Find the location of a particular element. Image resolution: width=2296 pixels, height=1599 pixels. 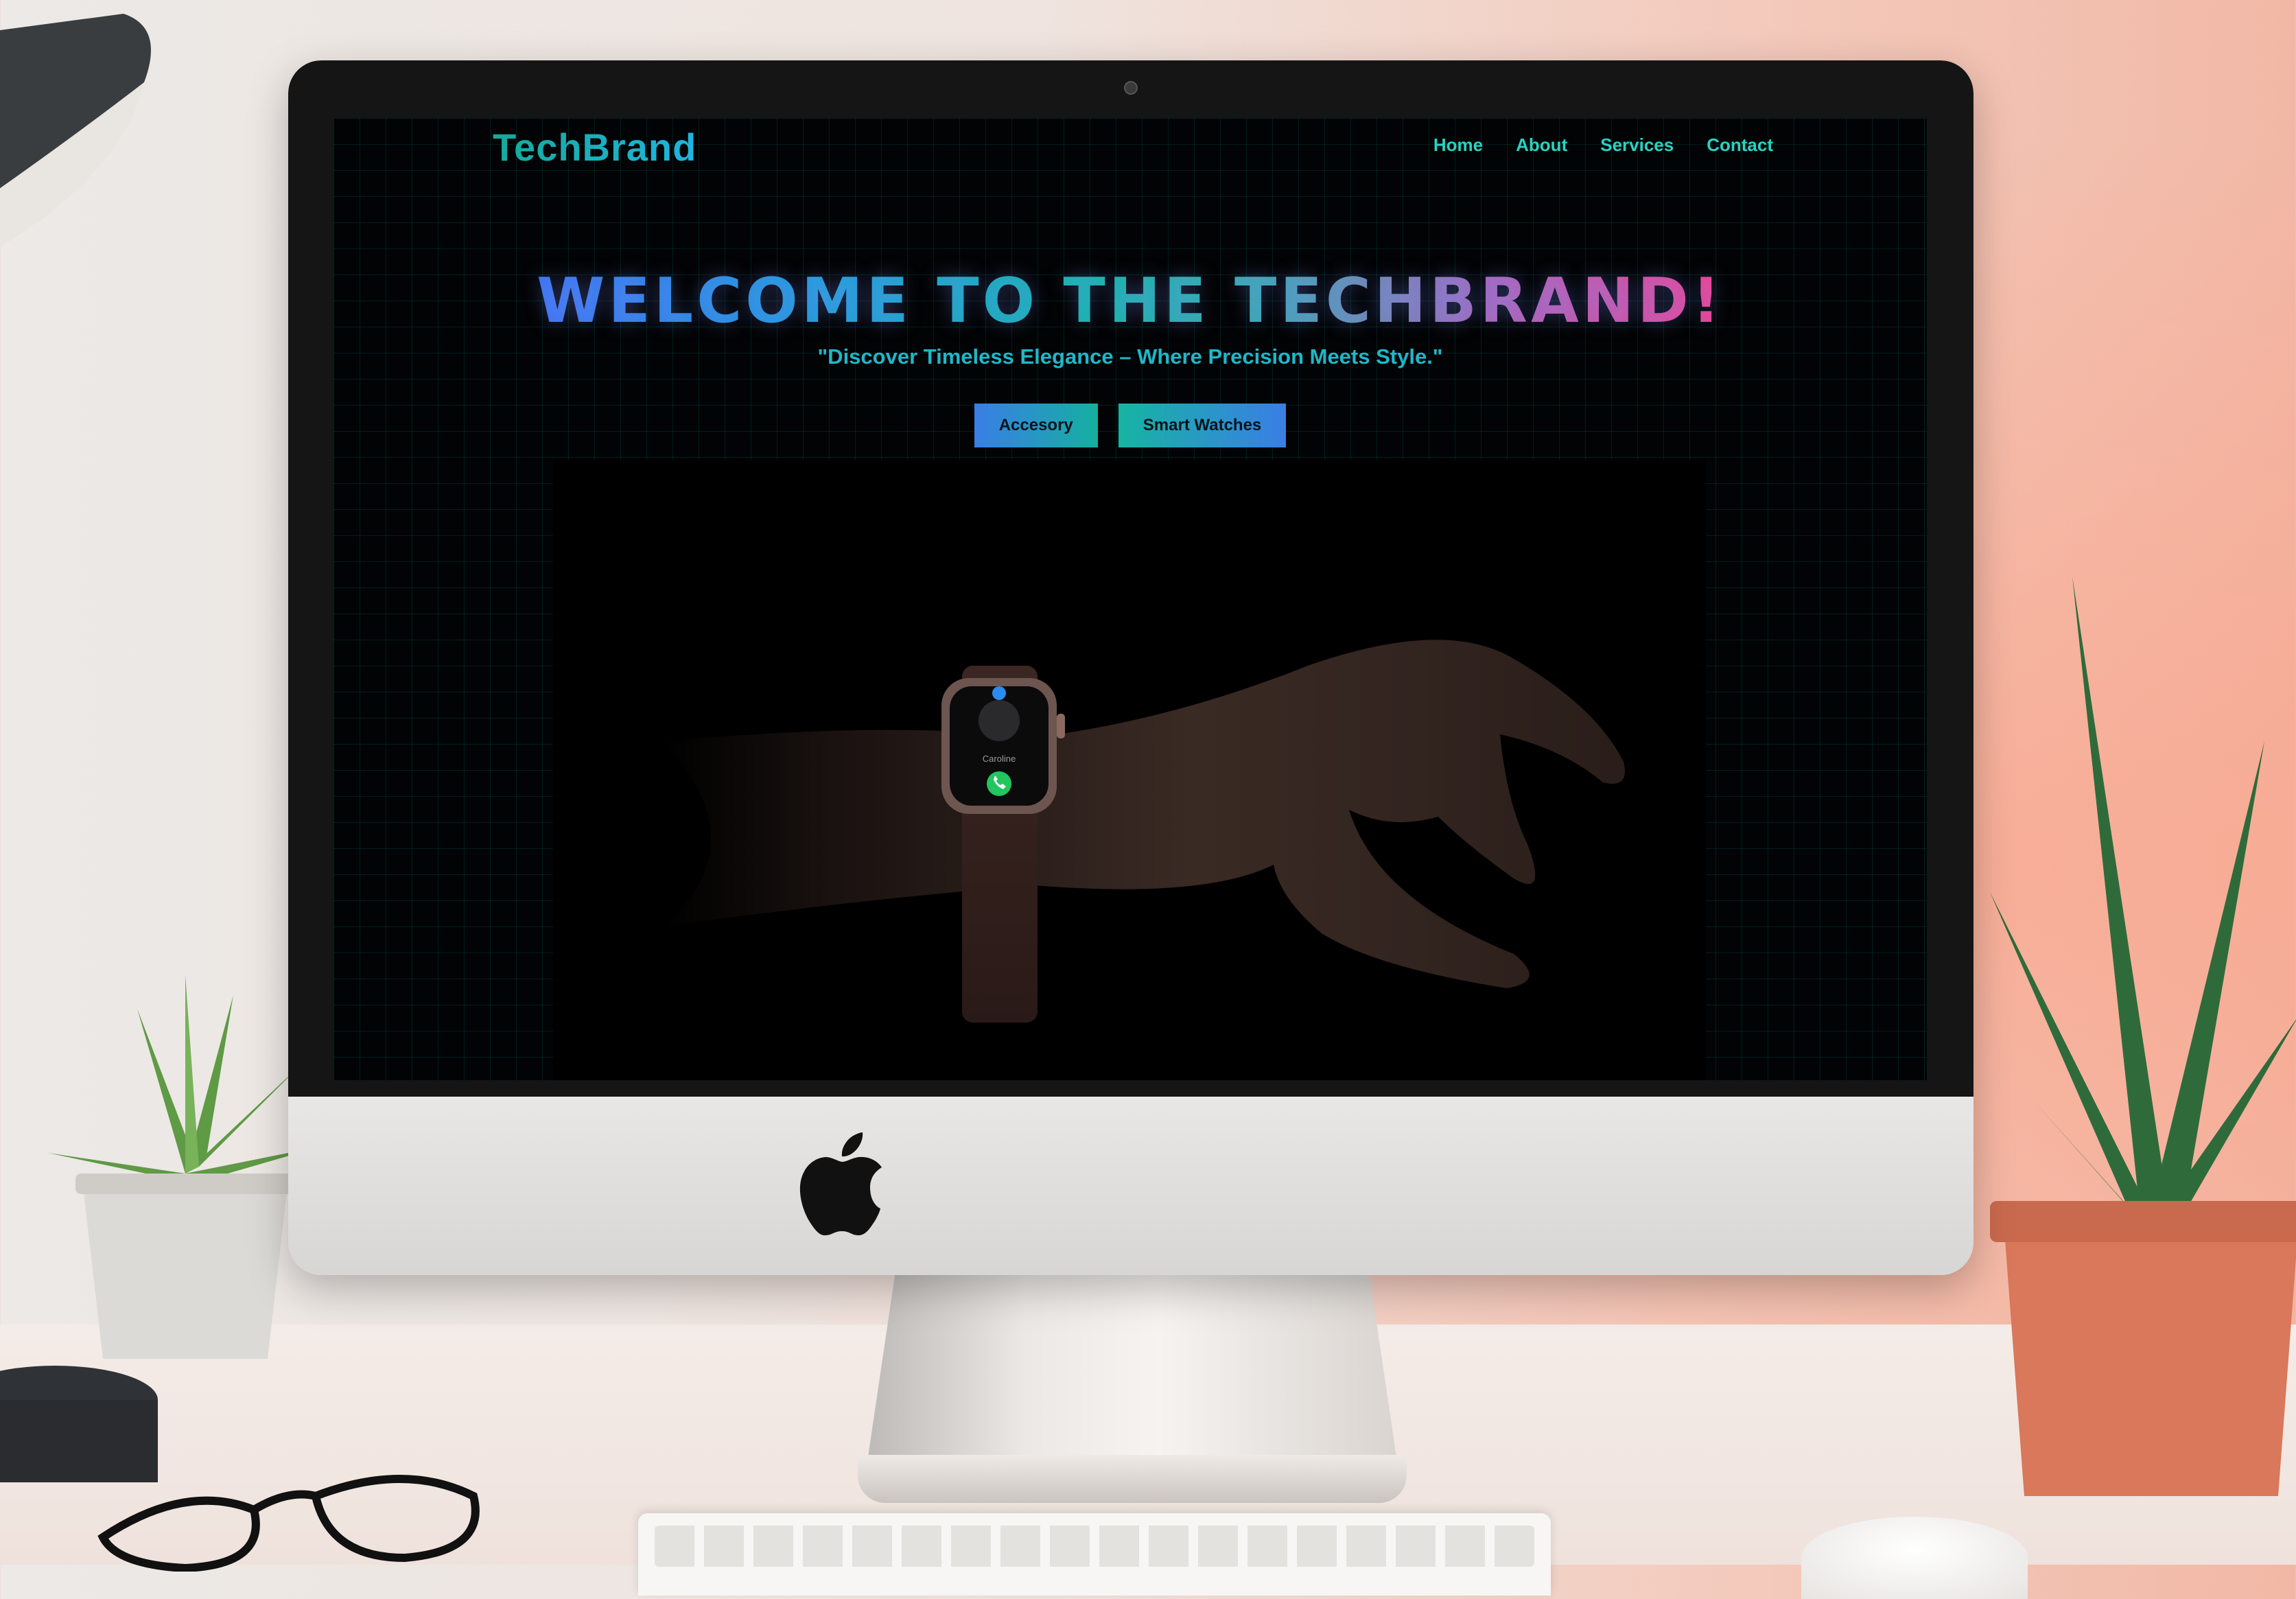

hero-title-text: WELCOME TO THE TECHBRAND! is located at coordinates (1130, 301).